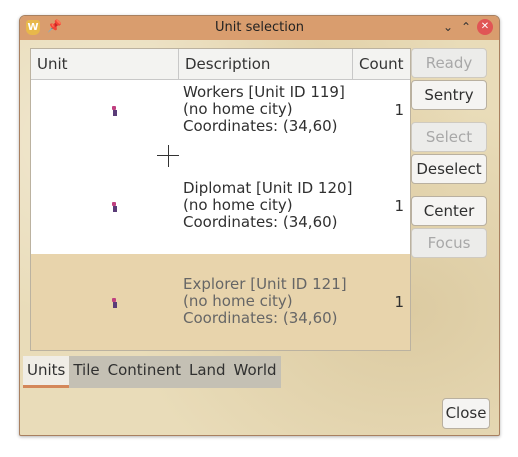 The width and height of the screenshot is (518, 457). What do you see at coordinates (105, 64) in the screenshot?
I see `column-header-unit: Unit` at bounding box center [105, 64].